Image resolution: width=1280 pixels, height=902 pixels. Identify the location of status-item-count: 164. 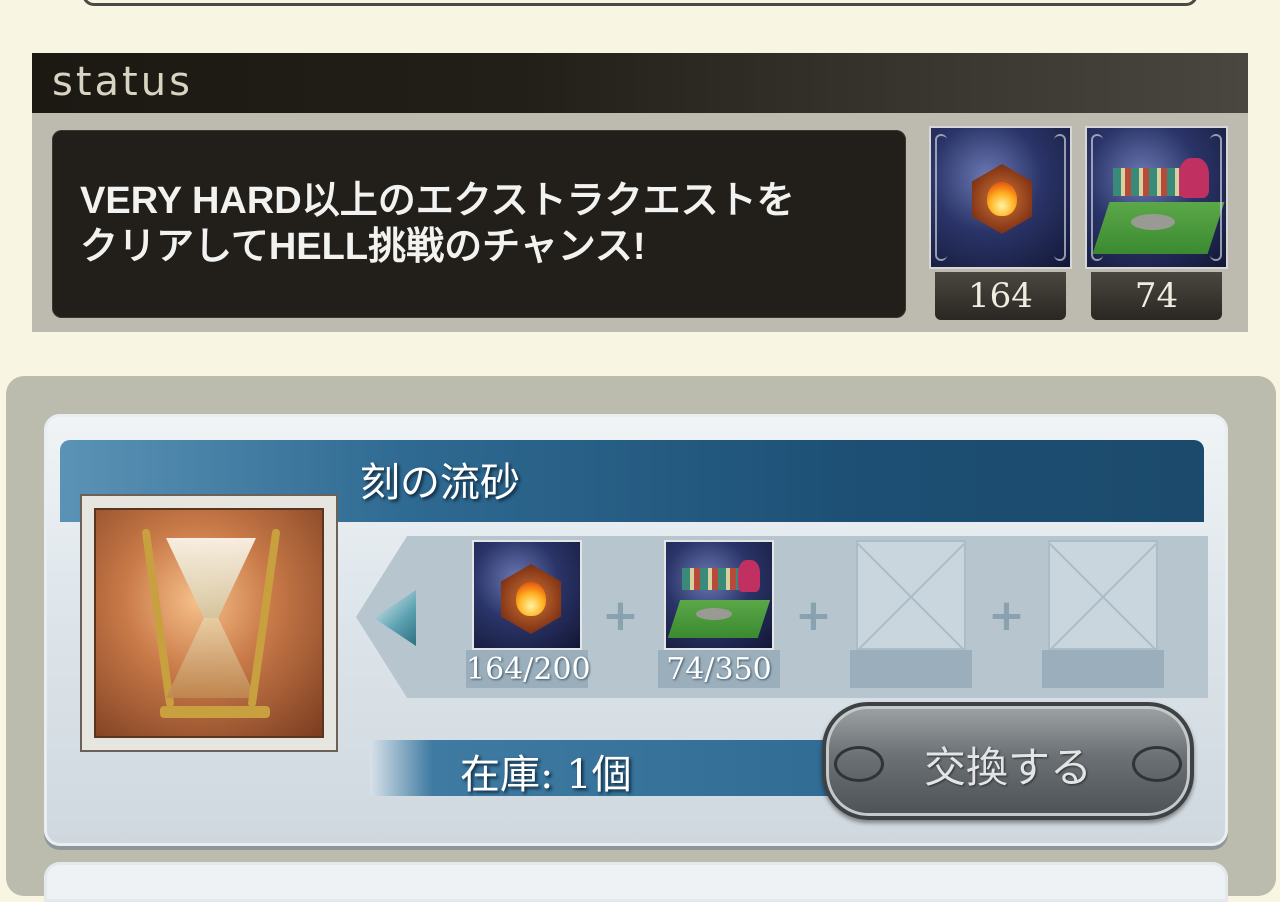
(1000, 296).